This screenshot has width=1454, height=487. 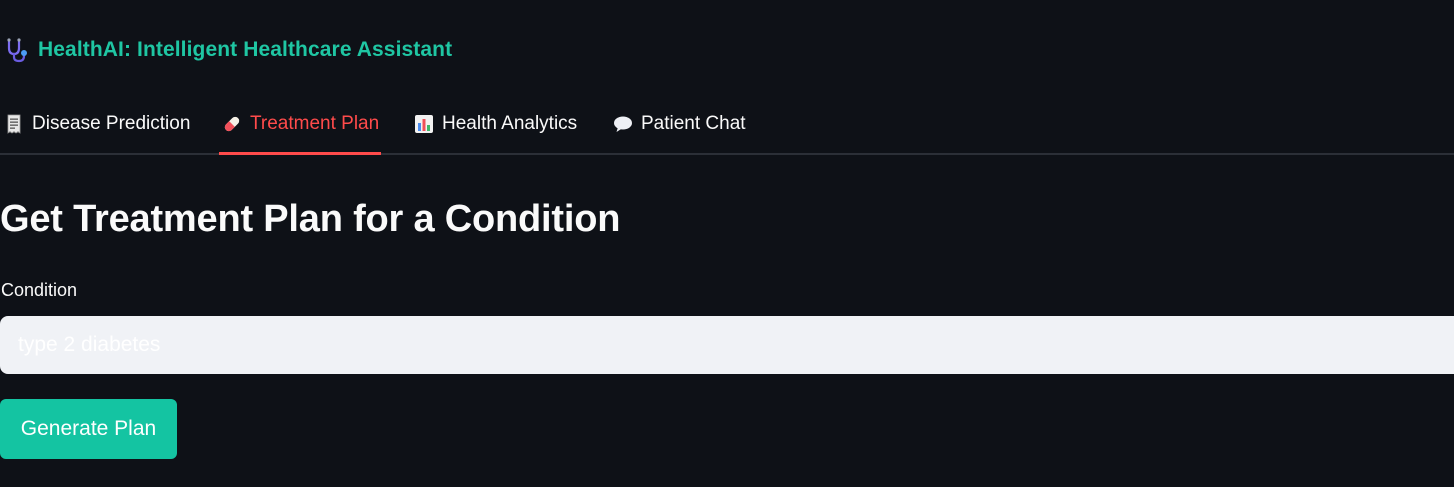 I want to click on pill-icon, so click(x=232, y=124).